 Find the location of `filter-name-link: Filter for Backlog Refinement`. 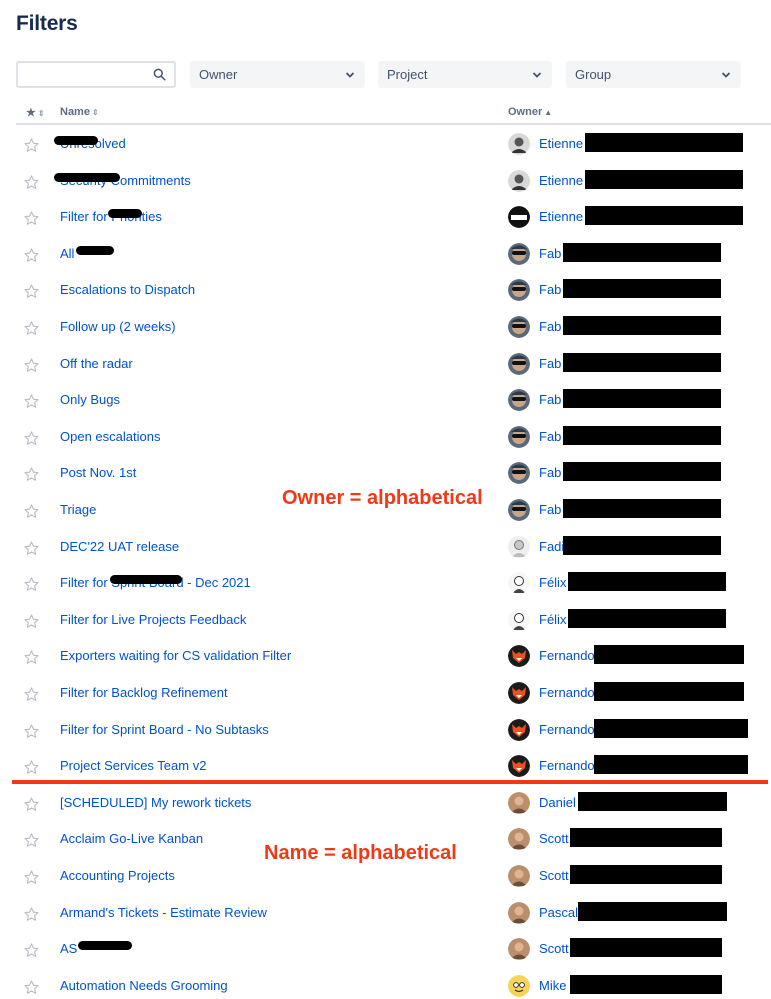

filter-name-link: Filter for Backlog Refinement is located at coordinates (144, 692).